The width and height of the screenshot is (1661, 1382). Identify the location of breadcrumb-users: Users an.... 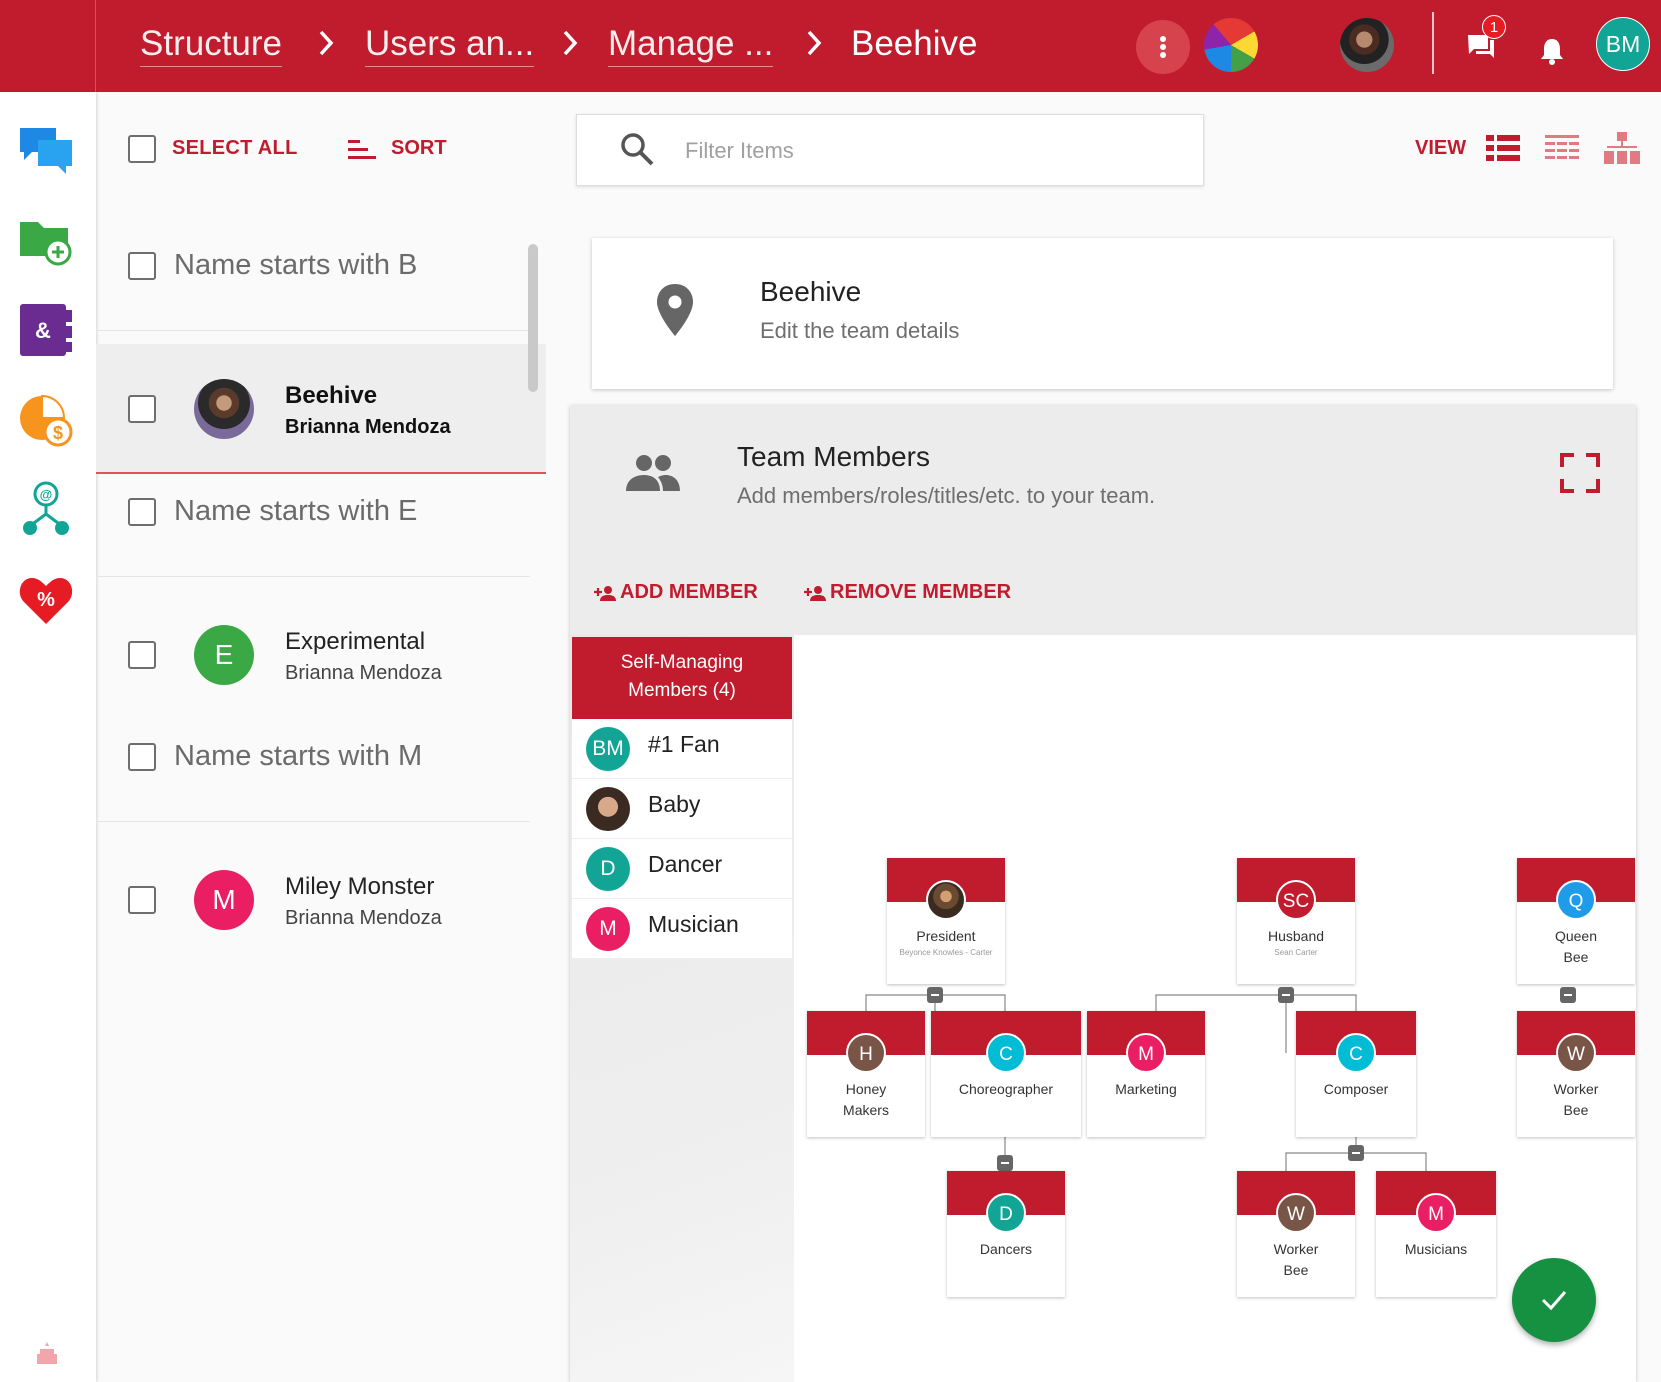
(450, 44).